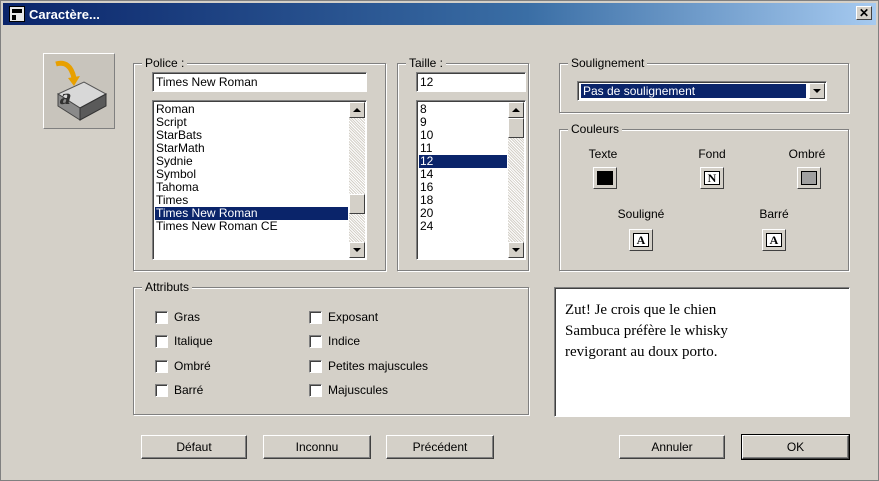 Image resolution: width=879 pixels, height=481 pixels. I want to click on ombre-color-label: Ombré, so click(807, 154).